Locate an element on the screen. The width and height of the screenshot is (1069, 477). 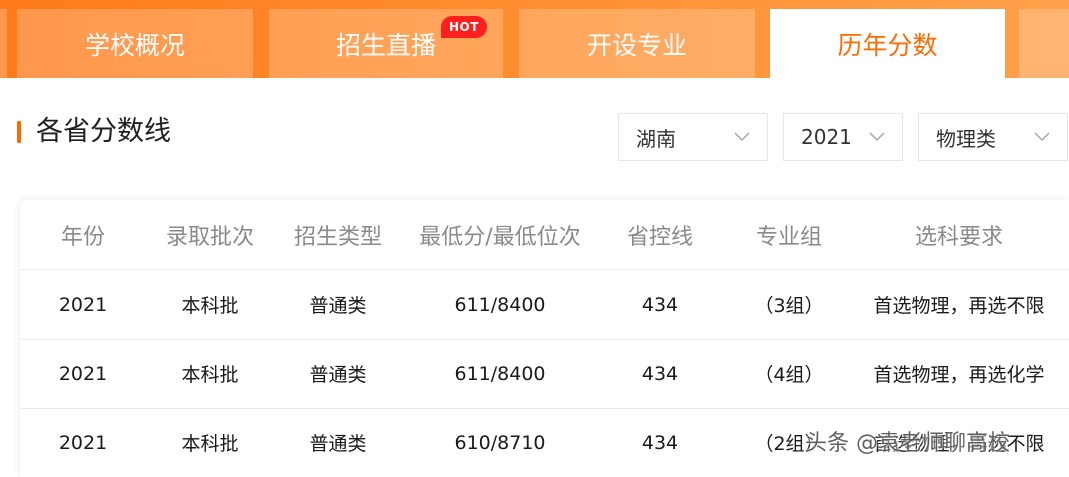
tab-majors: 开设专业 is located at coordinates (637, 43).